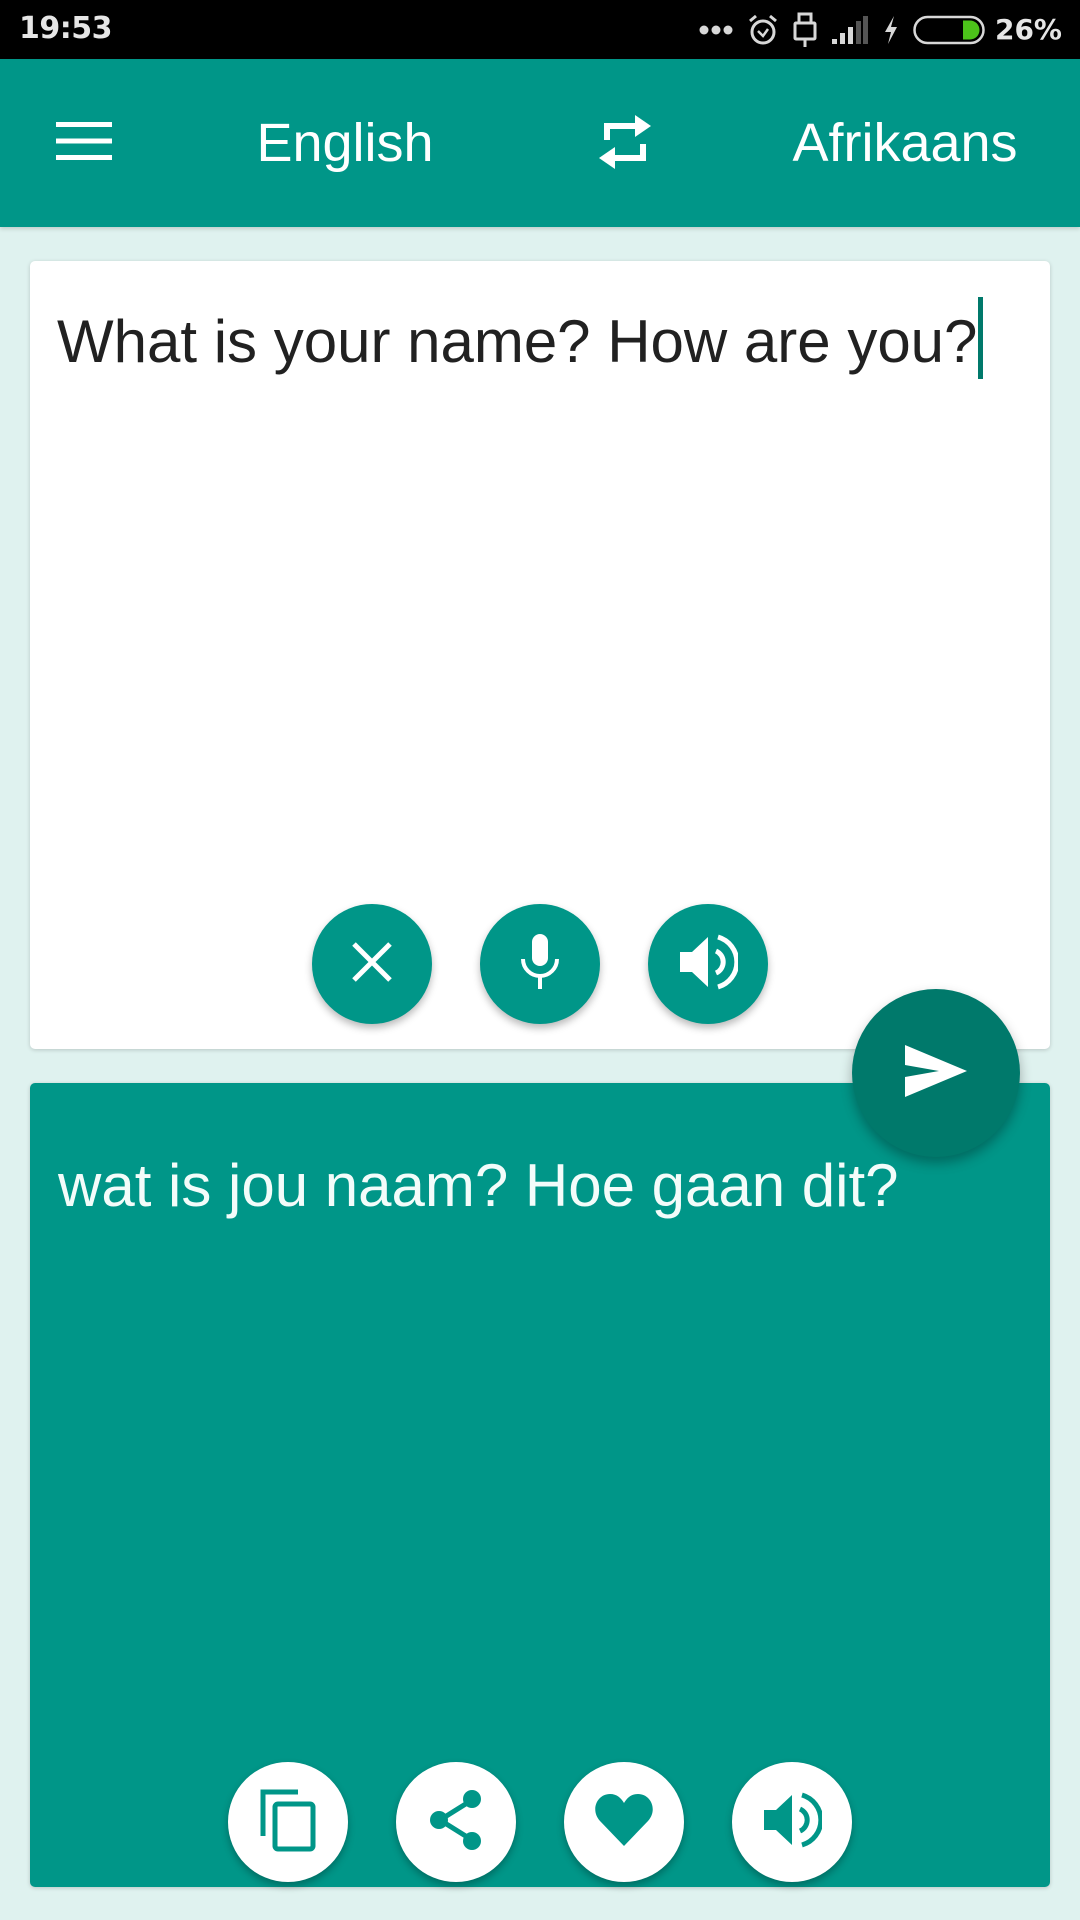 The width and height of the screenshot is (1080, 1920). I want to click on app-bar: English Afrikaans, so click(540, 143).